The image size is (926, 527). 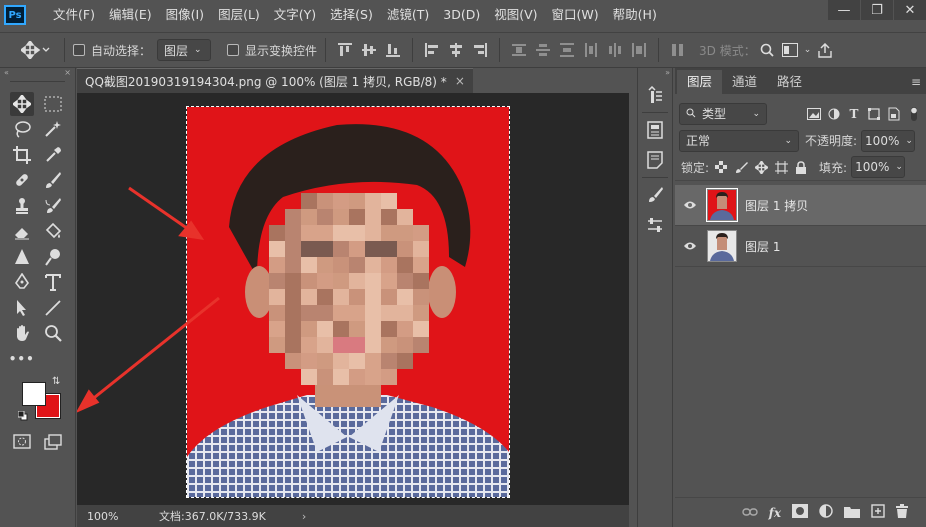 What do you see at coordinates (53, 231) in the screenshot?
I see `paint-bucket-icon` at bounding box center [53, 231].